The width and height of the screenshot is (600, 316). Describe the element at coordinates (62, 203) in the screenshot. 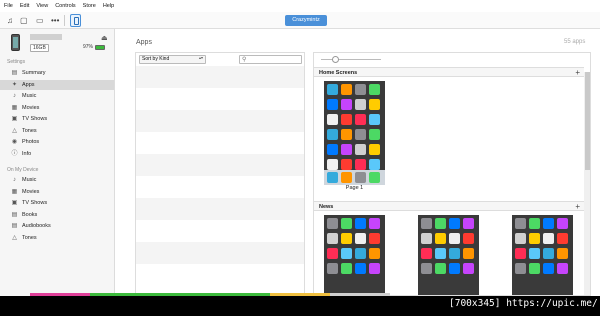

I see `sidebar-item-device-tv-shows: ▣ TV Shows` at that location.